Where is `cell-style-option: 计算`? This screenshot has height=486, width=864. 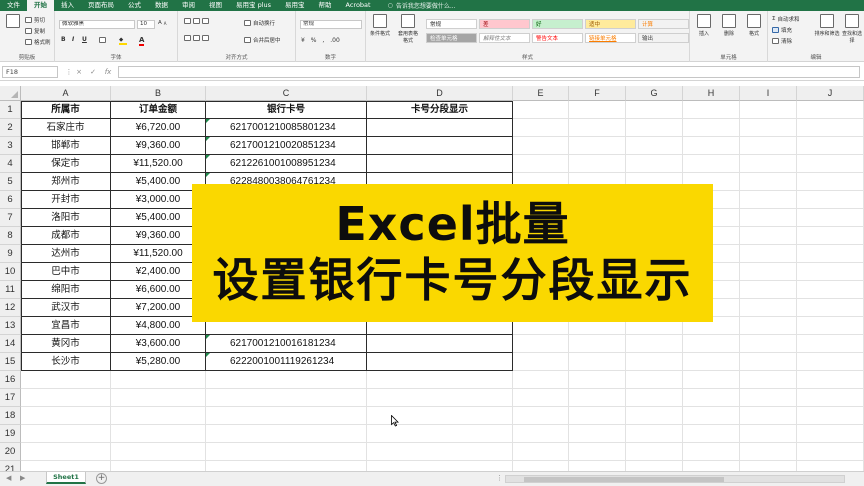
cell-style-option: 计算 is located at coordinates (663, 24).